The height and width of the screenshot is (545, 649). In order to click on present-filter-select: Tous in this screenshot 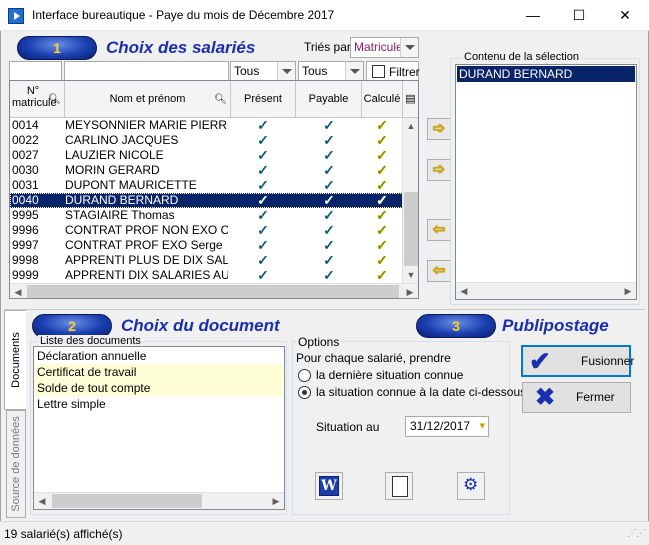, I will do `click(263, 71)`.